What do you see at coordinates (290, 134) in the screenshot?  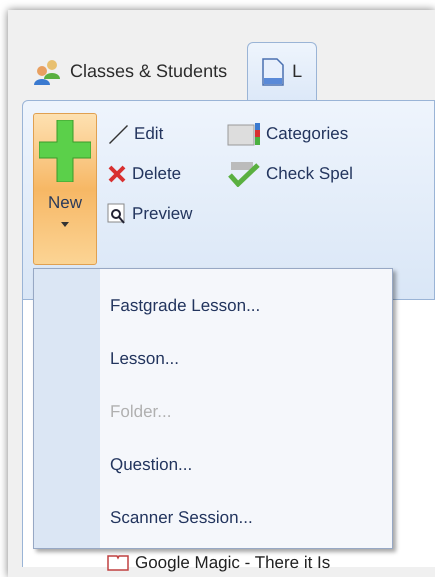 I see `ribbon-command: Categories` at bounding box center [290, 134].